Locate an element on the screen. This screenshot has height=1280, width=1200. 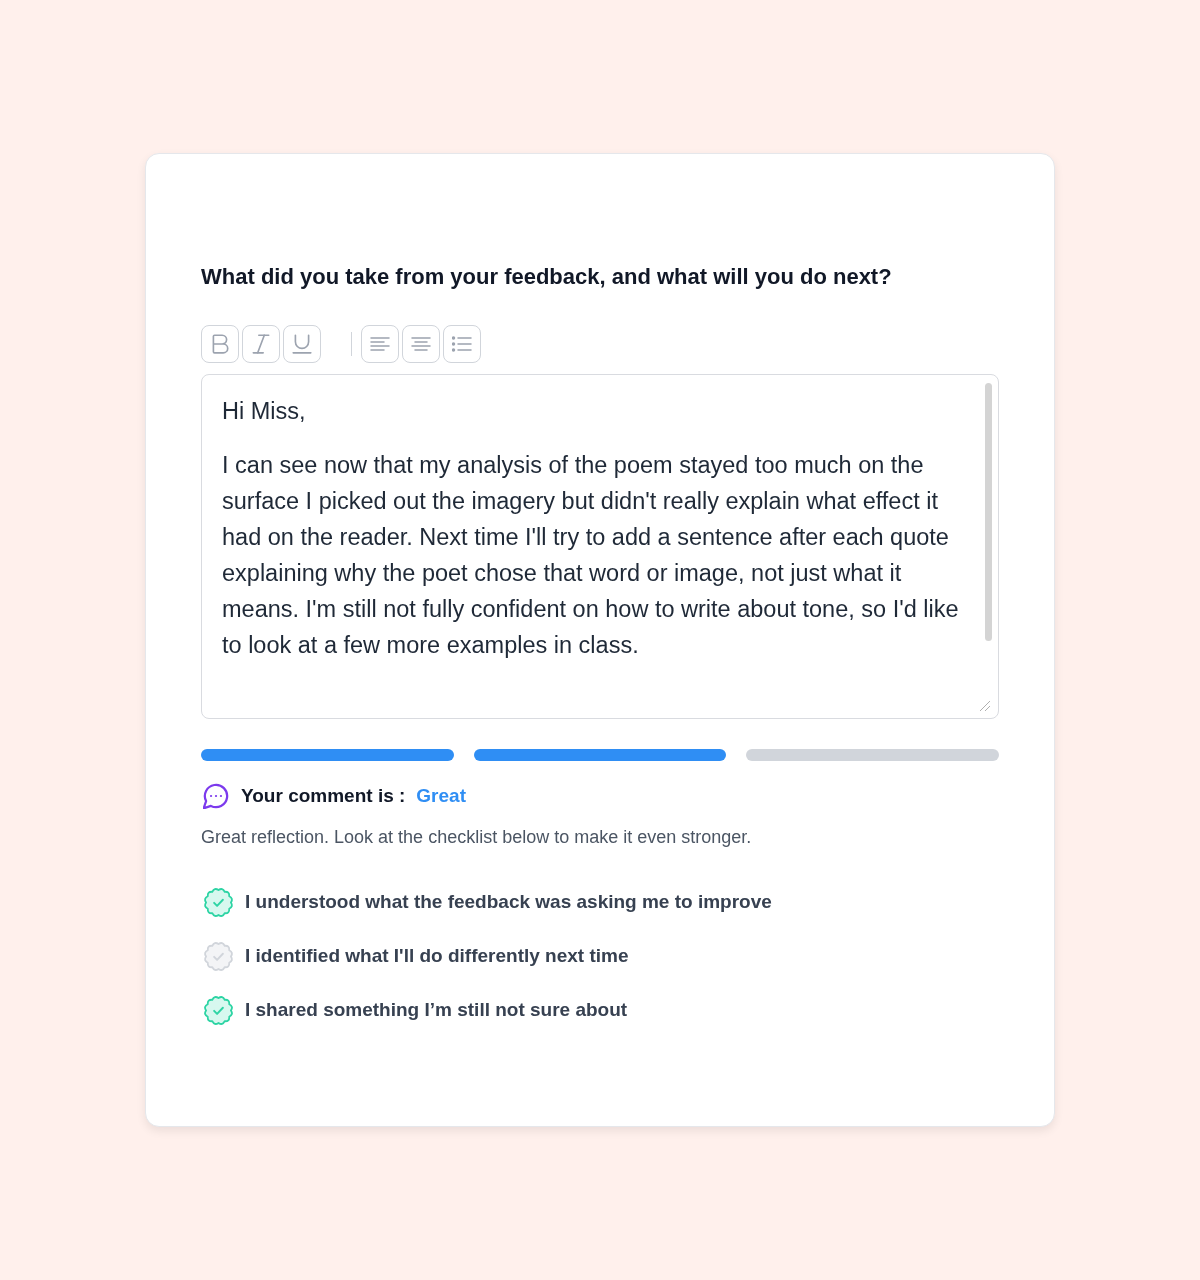
chat-bubble-icon is located at coordinates (216, 796).